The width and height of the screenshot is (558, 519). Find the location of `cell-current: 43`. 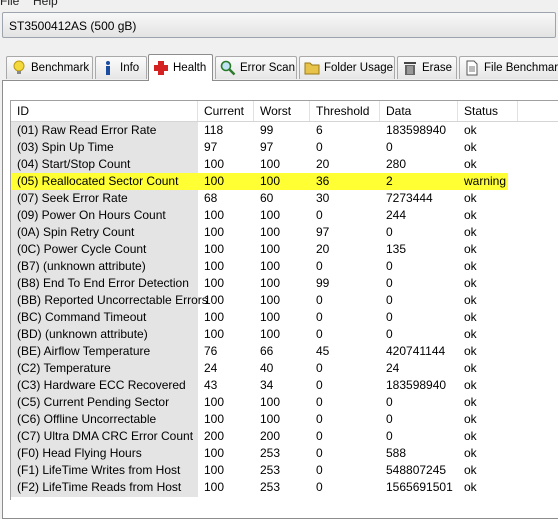

cell-current: 43 is located at coordinates (211, 385).